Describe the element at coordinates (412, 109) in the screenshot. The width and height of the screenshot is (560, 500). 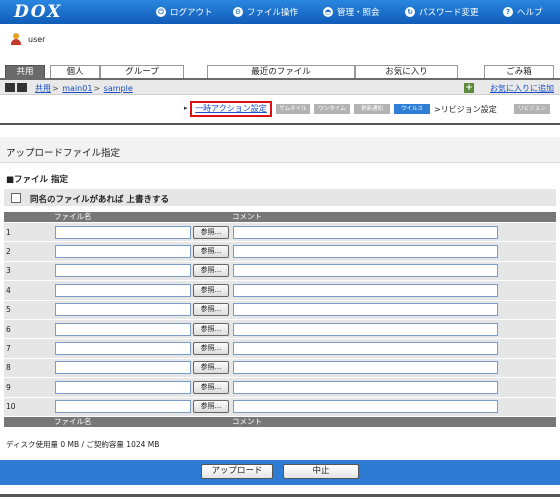
I see `virus-button: ウイルス` at that location.